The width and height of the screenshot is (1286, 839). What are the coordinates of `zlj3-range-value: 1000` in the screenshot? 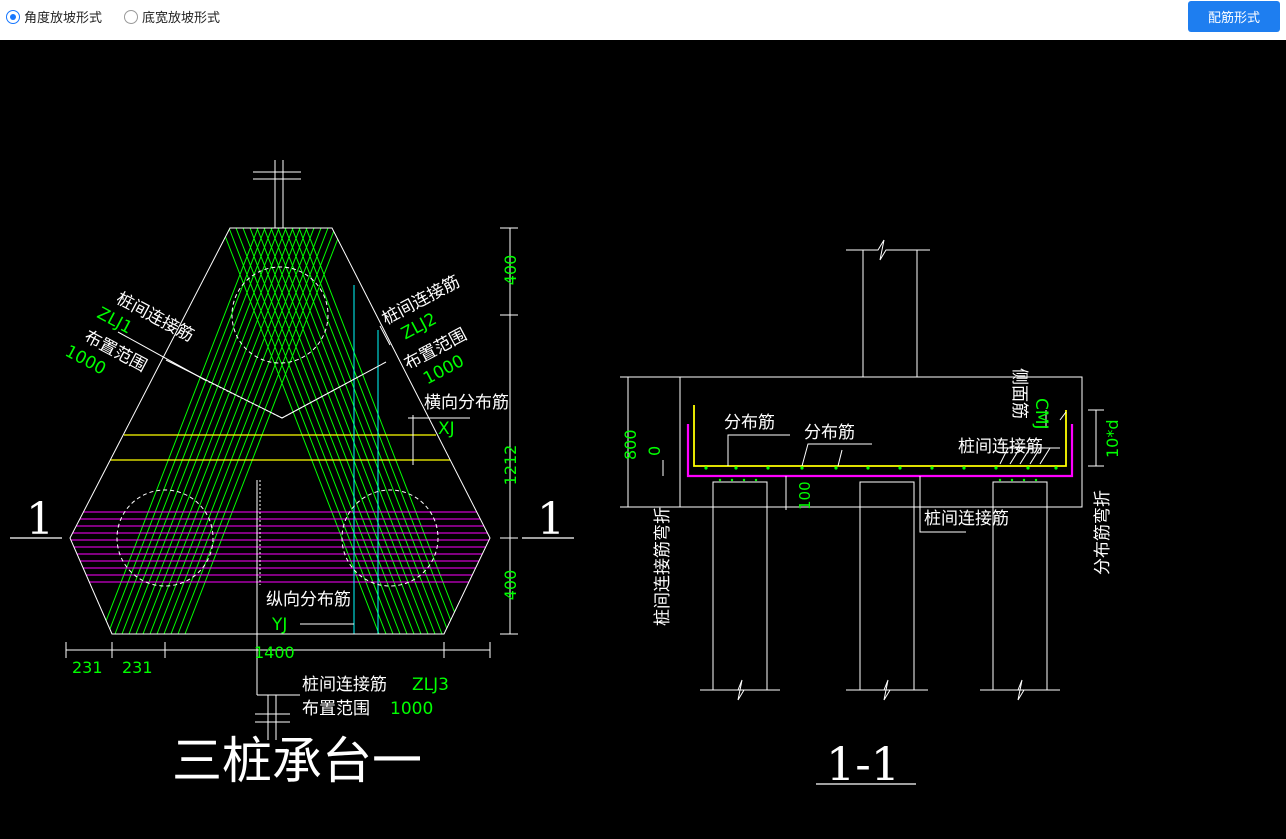 It's located at (411, 709).